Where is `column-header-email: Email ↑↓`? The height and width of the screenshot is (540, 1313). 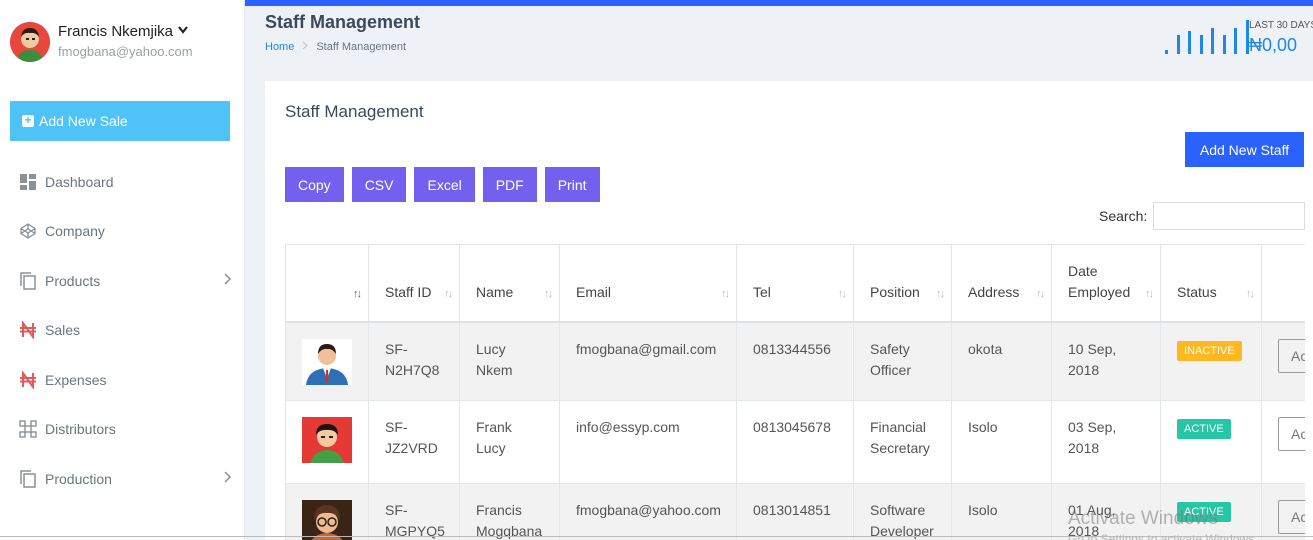
column-header-email: Email ↑↓ is located at coordinates (648, 283).